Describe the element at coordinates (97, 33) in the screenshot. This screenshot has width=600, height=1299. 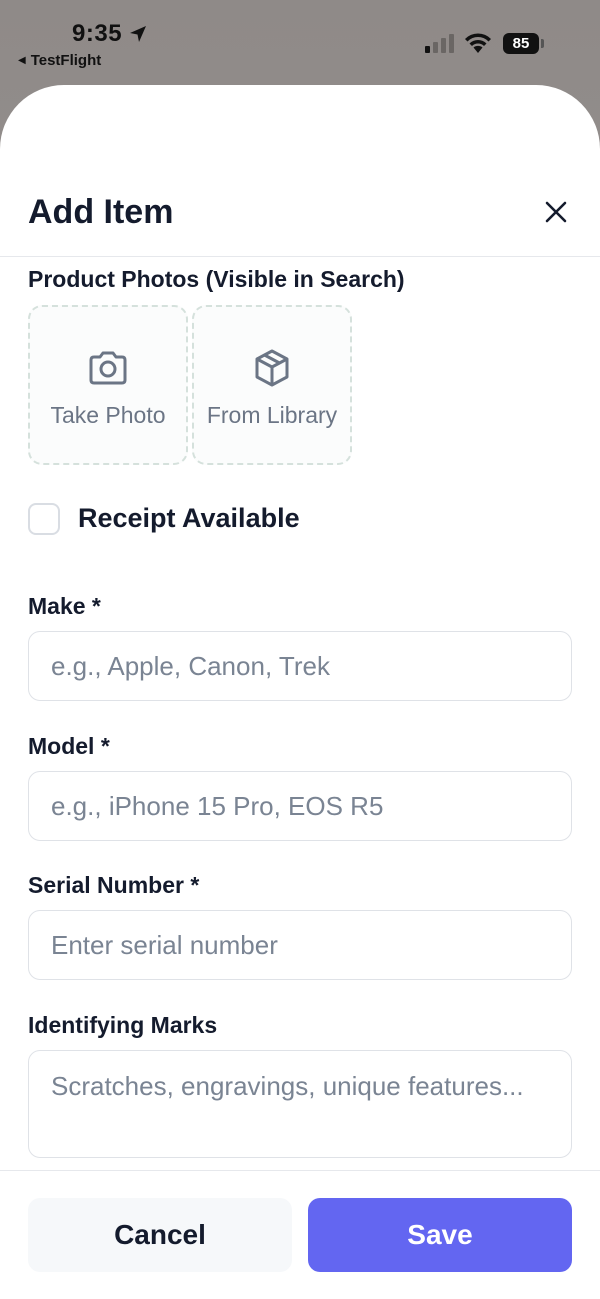
I see `time-text: 9:35` at that location.